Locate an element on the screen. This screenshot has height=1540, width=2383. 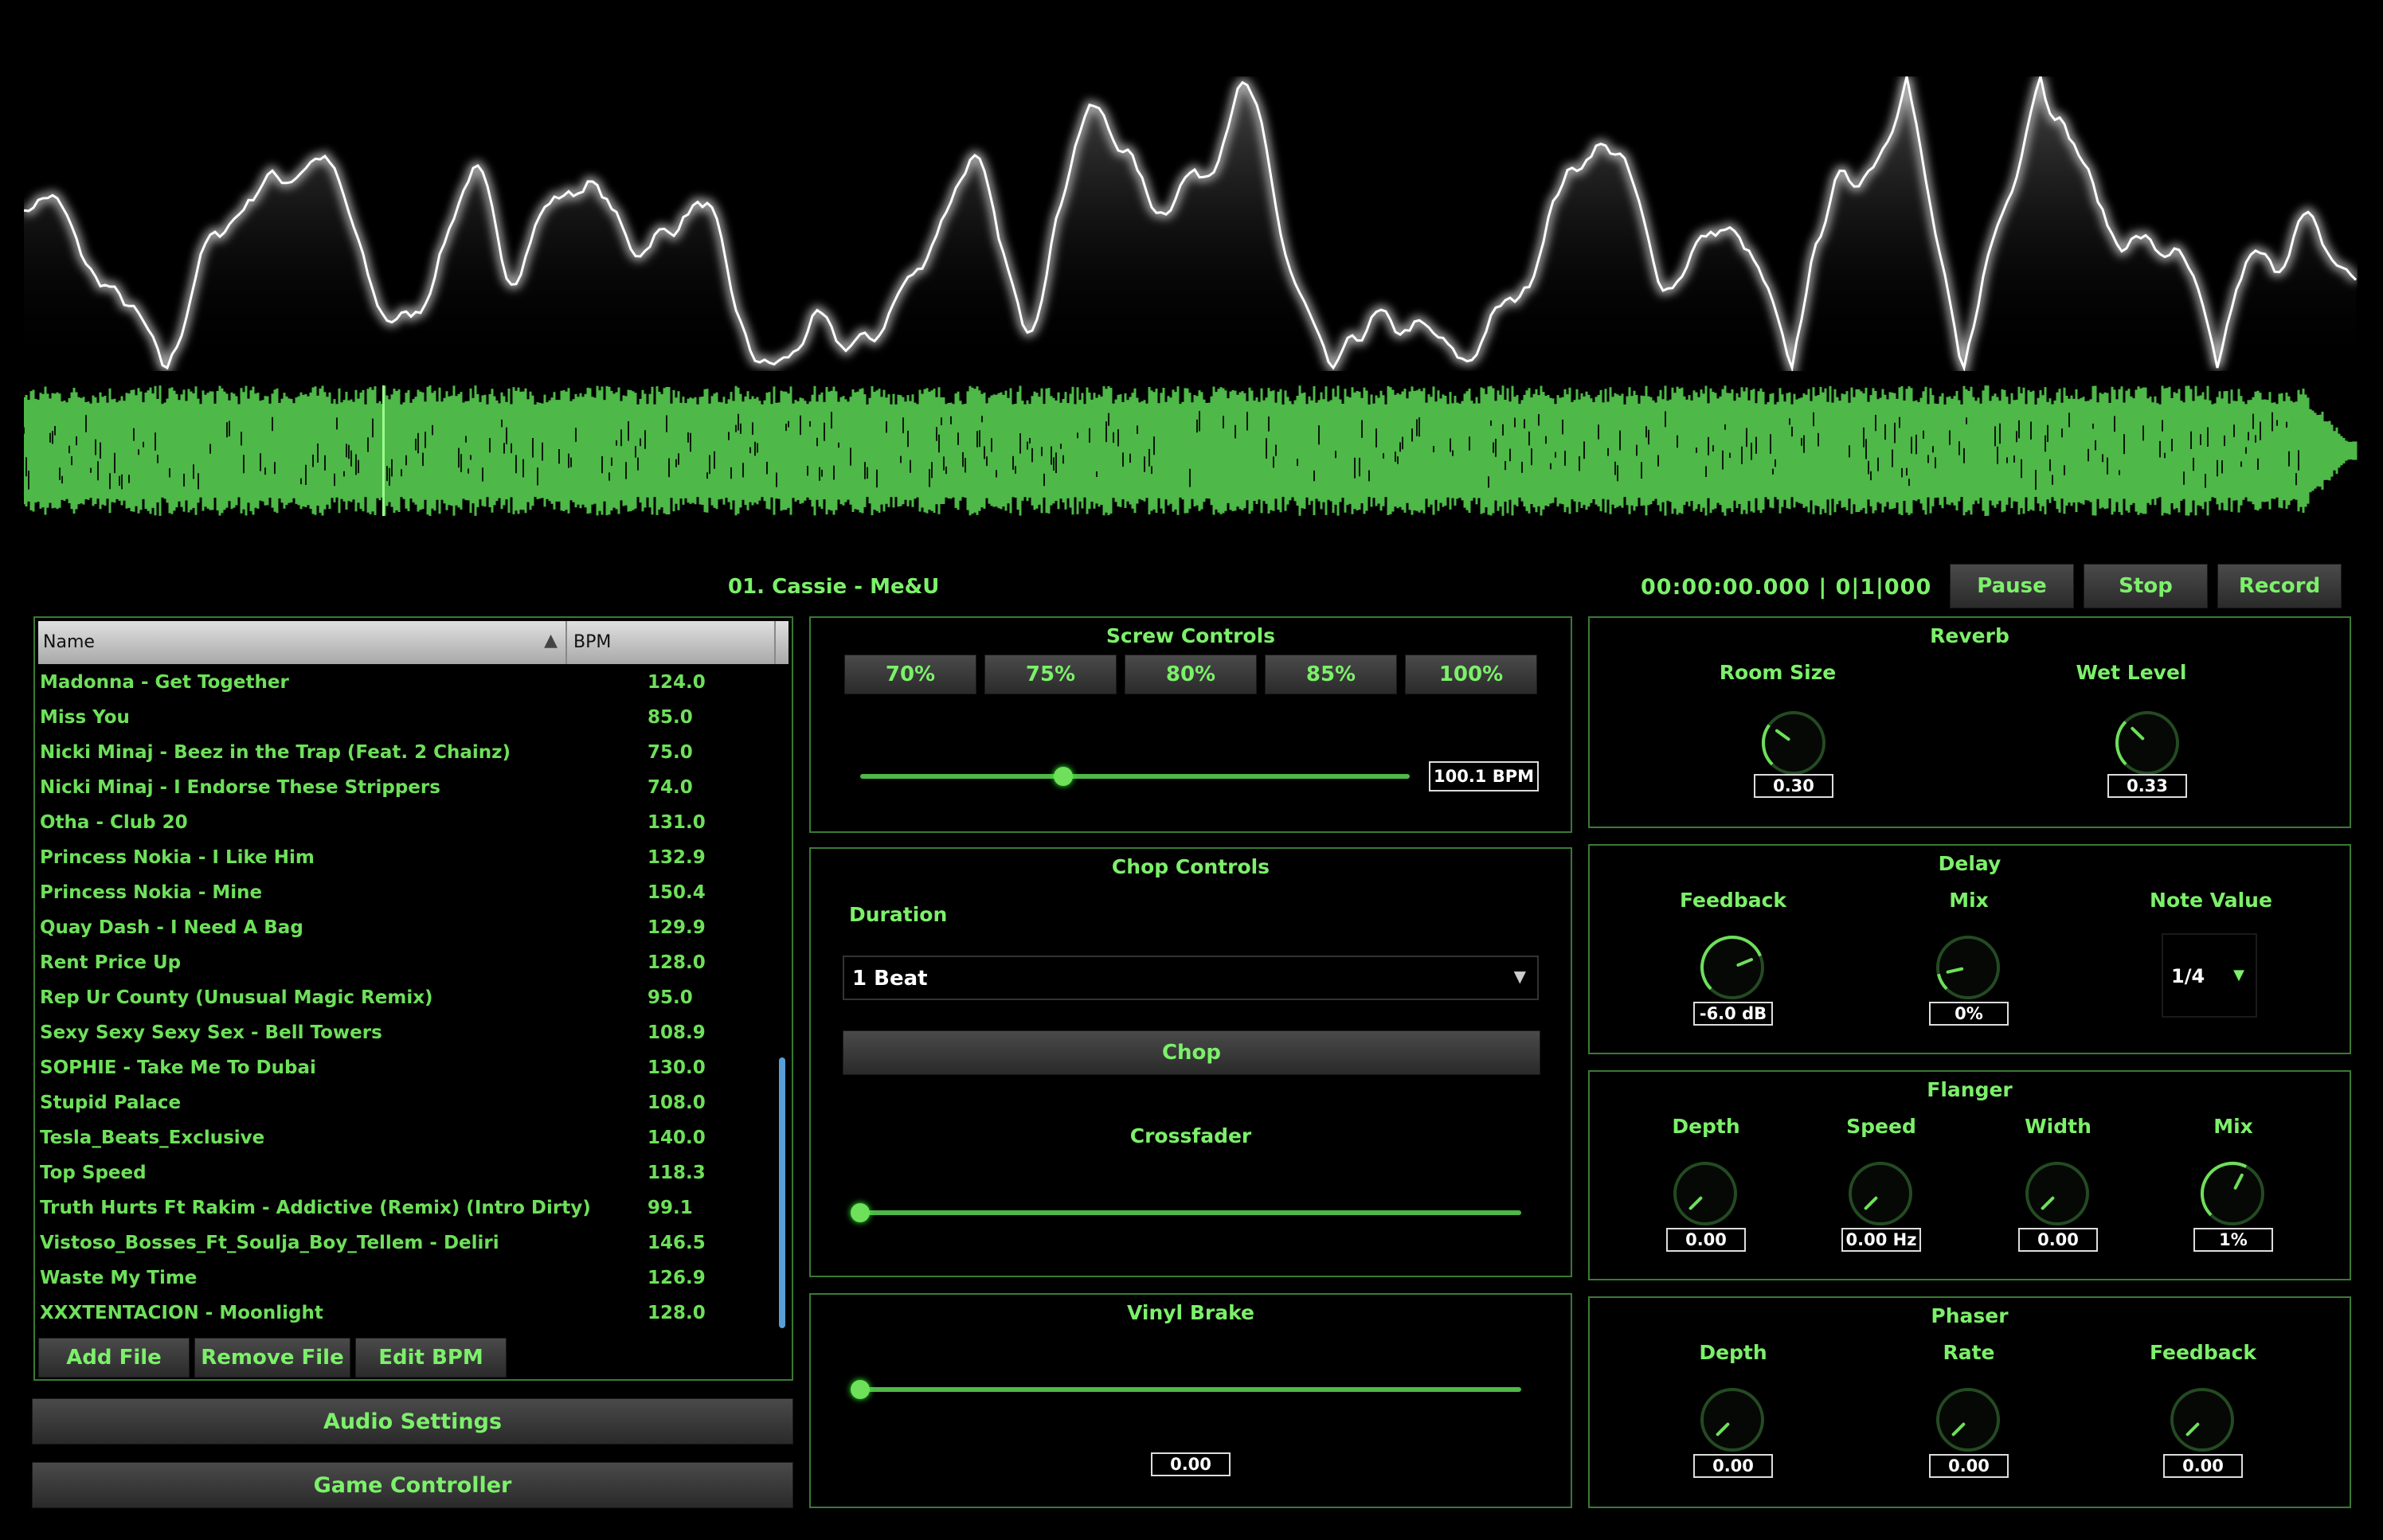
list-item: Rent Price Up 128.0 is located at coordinates (412, 963).